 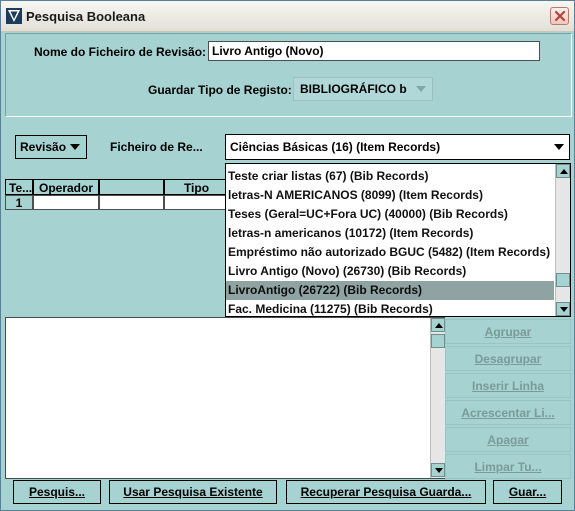 I want to click on column-header-blank, so click(x=131, y=187).